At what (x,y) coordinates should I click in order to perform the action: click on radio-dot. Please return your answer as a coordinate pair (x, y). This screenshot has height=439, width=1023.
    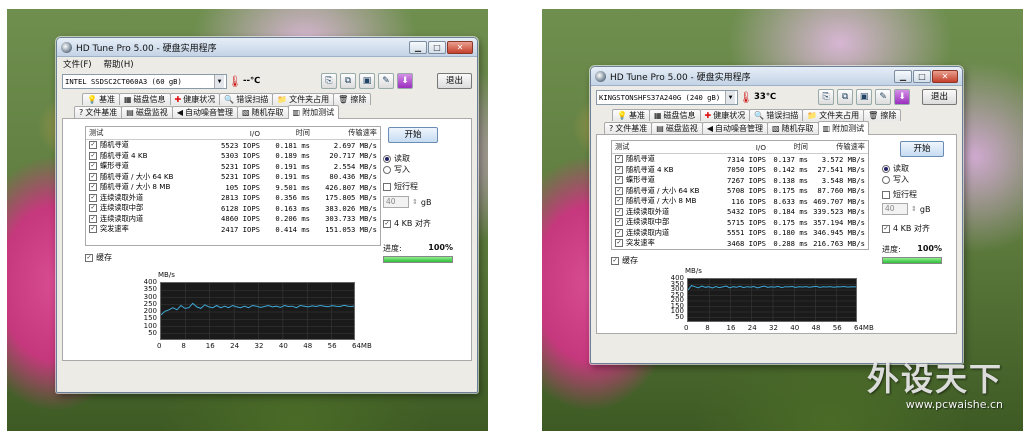
    Looking at the image, I should click on (886, 179).